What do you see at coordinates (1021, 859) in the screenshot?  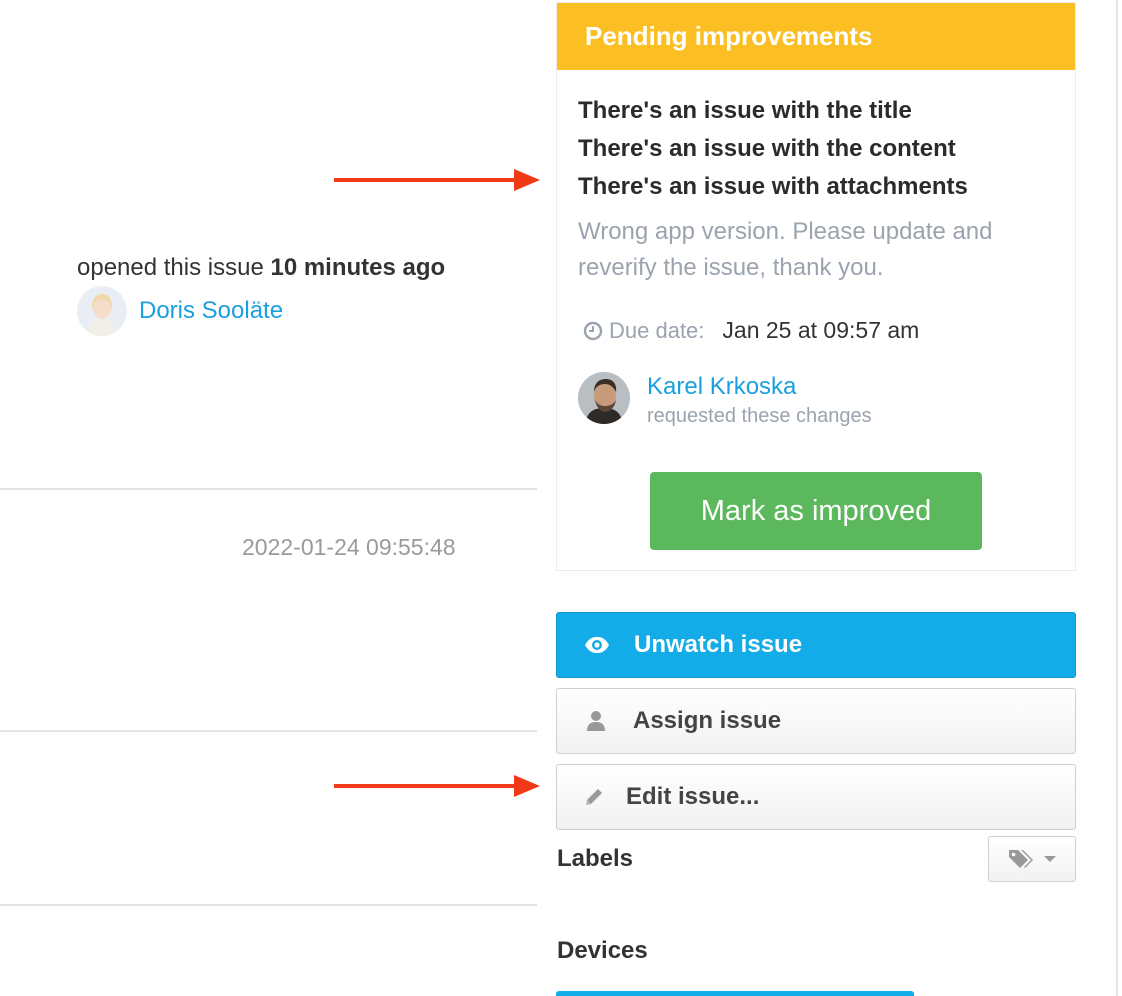 I see `tag-icon` at bounding box center [1021, 859].